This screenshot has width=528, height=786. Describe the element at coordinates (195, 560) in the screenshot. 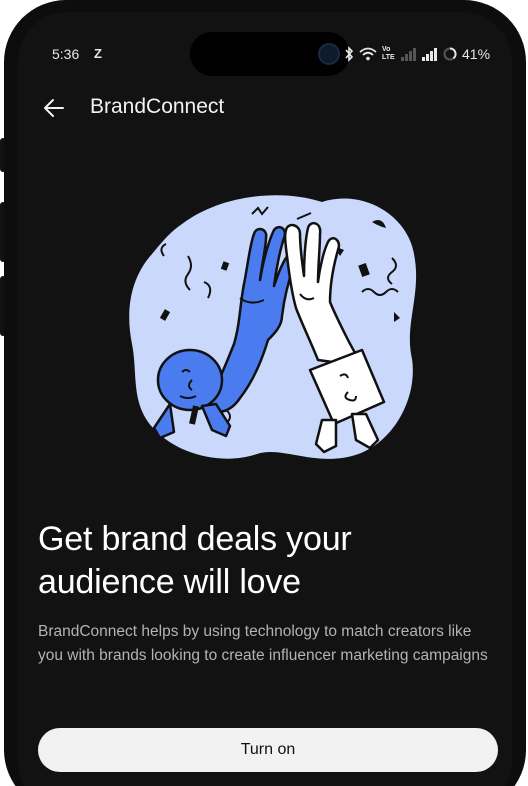

I see `headline: Get brand deals your audience will love` at that location.